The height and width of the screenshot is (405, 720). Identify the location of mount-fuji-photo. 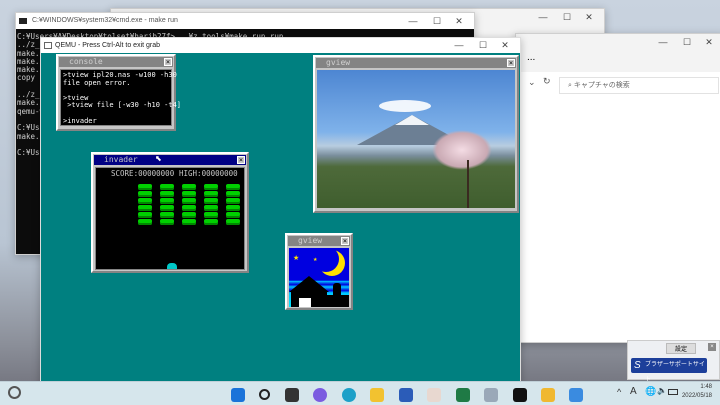
(416, 139).